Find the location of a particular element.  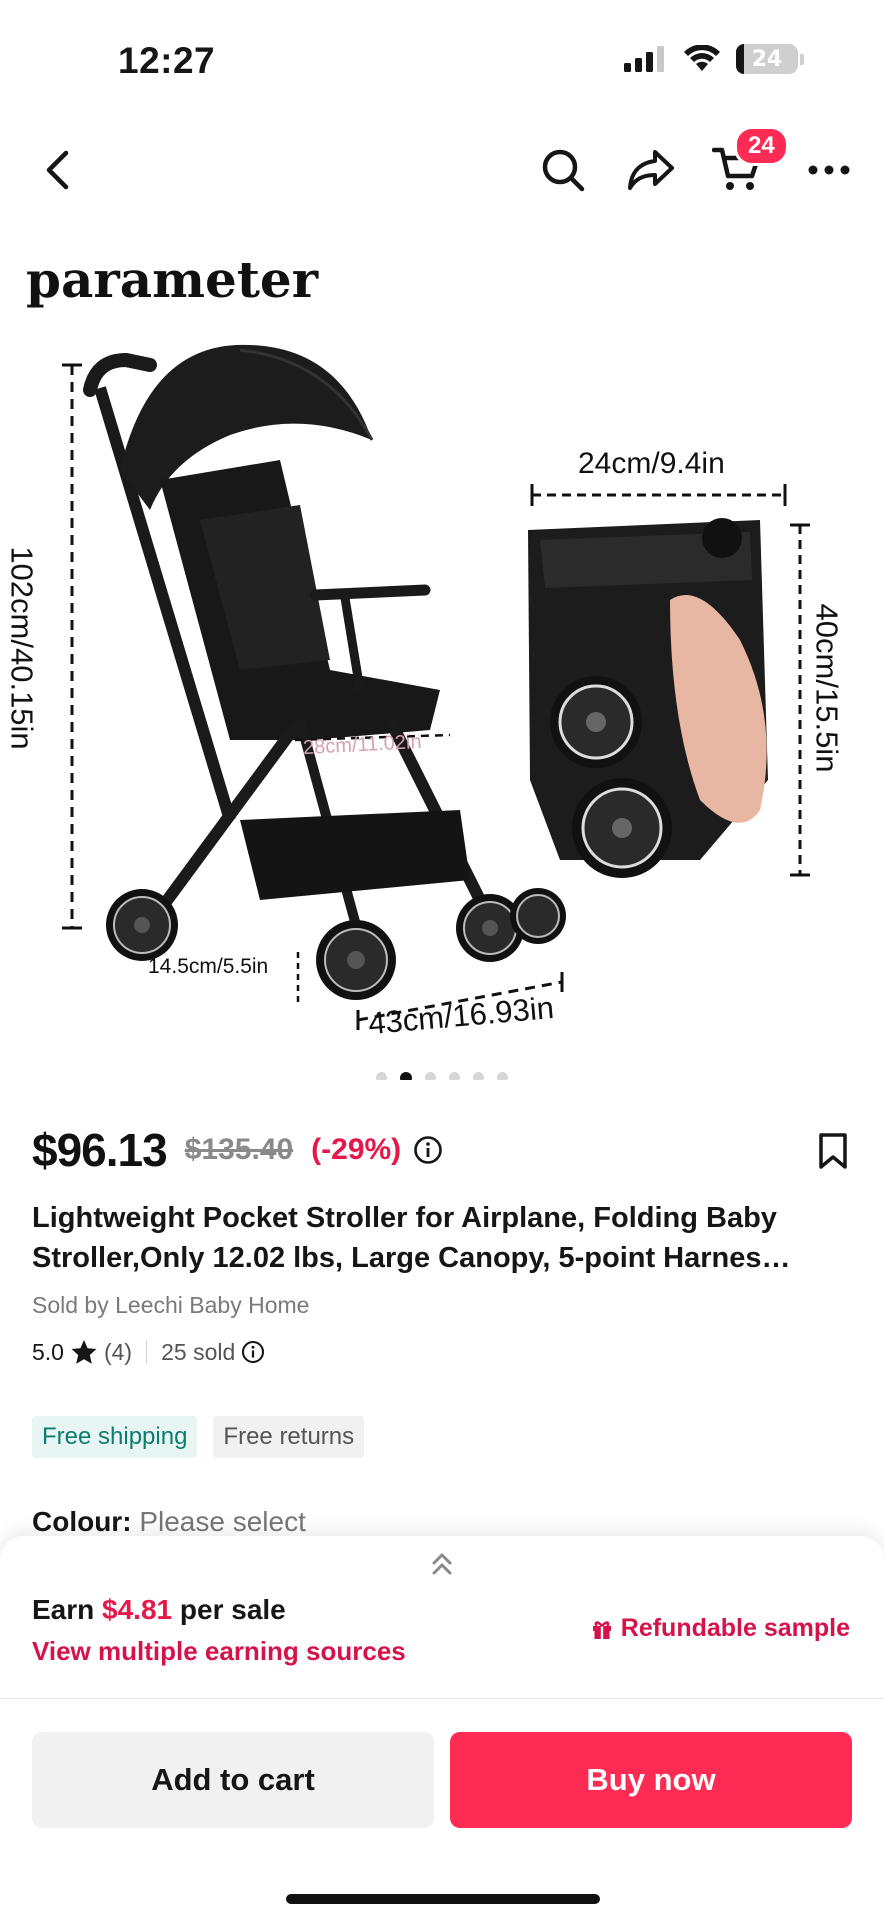

free-shipping-tag: Free shipping is located at coordinates (115, 1437).